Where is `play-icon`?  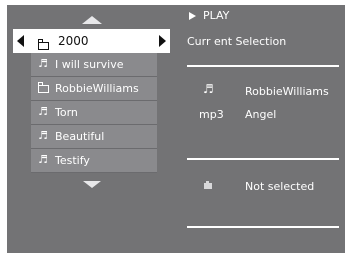
play-icon is located at coordinates (192, 16).